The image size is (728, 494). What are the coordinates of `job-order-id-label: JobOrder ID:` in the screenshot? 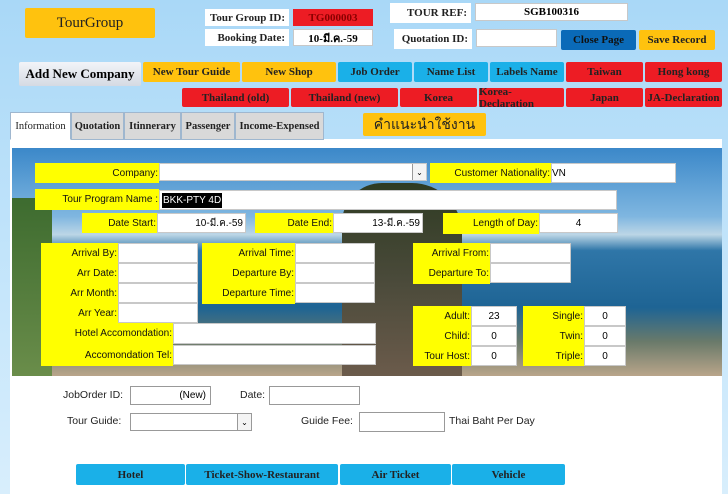 It's located at (93, 395).